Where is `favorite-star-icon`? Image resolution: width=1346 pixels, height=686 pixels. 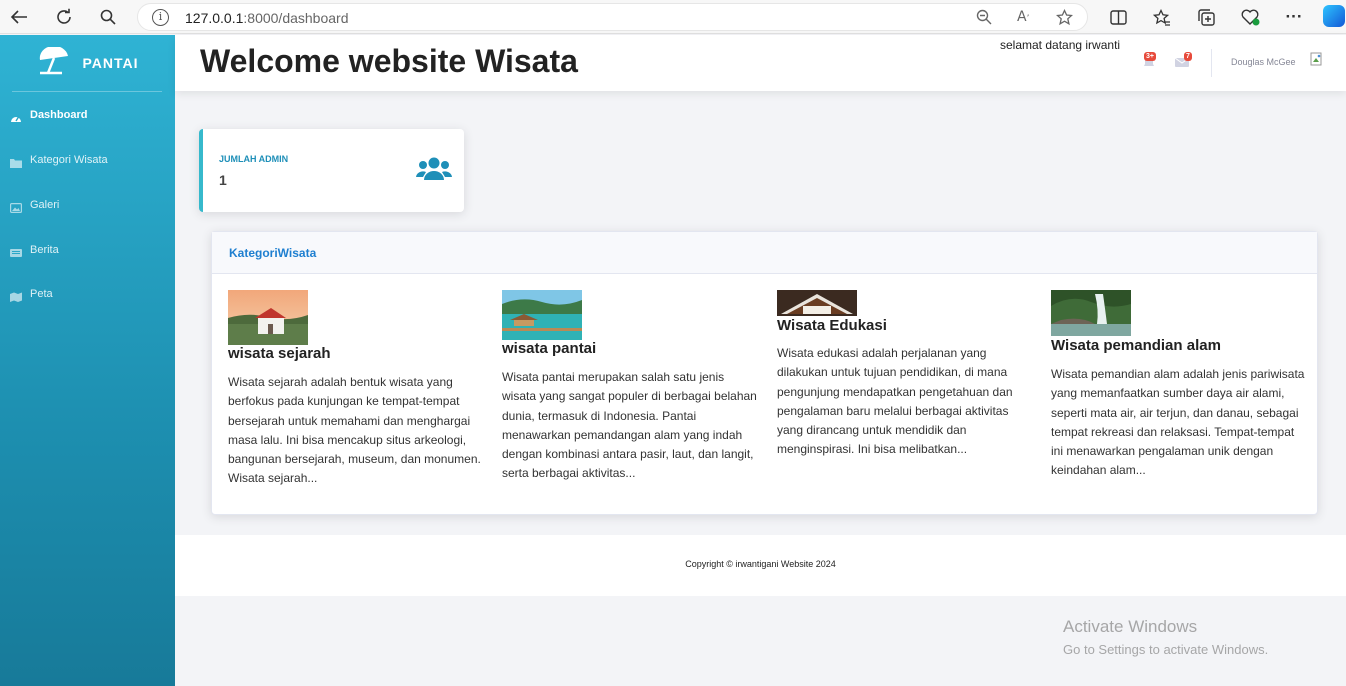
favorite-star-icon is located at coordinates (1064, 19).